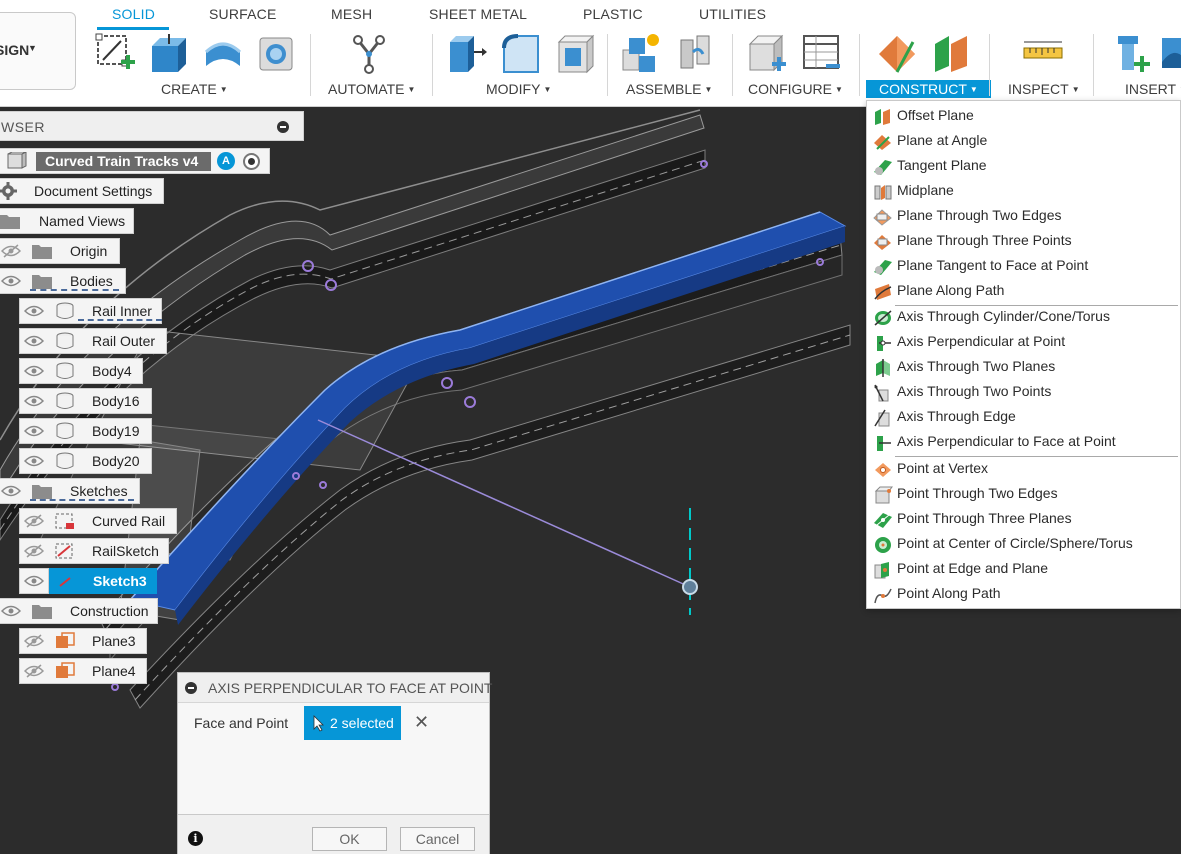  What do you see at coordinates (1023, 417) in the screenshot?
I see `menu-item-axis-through-edge: Axis Through Edge` at bounding box center [1023, 417].